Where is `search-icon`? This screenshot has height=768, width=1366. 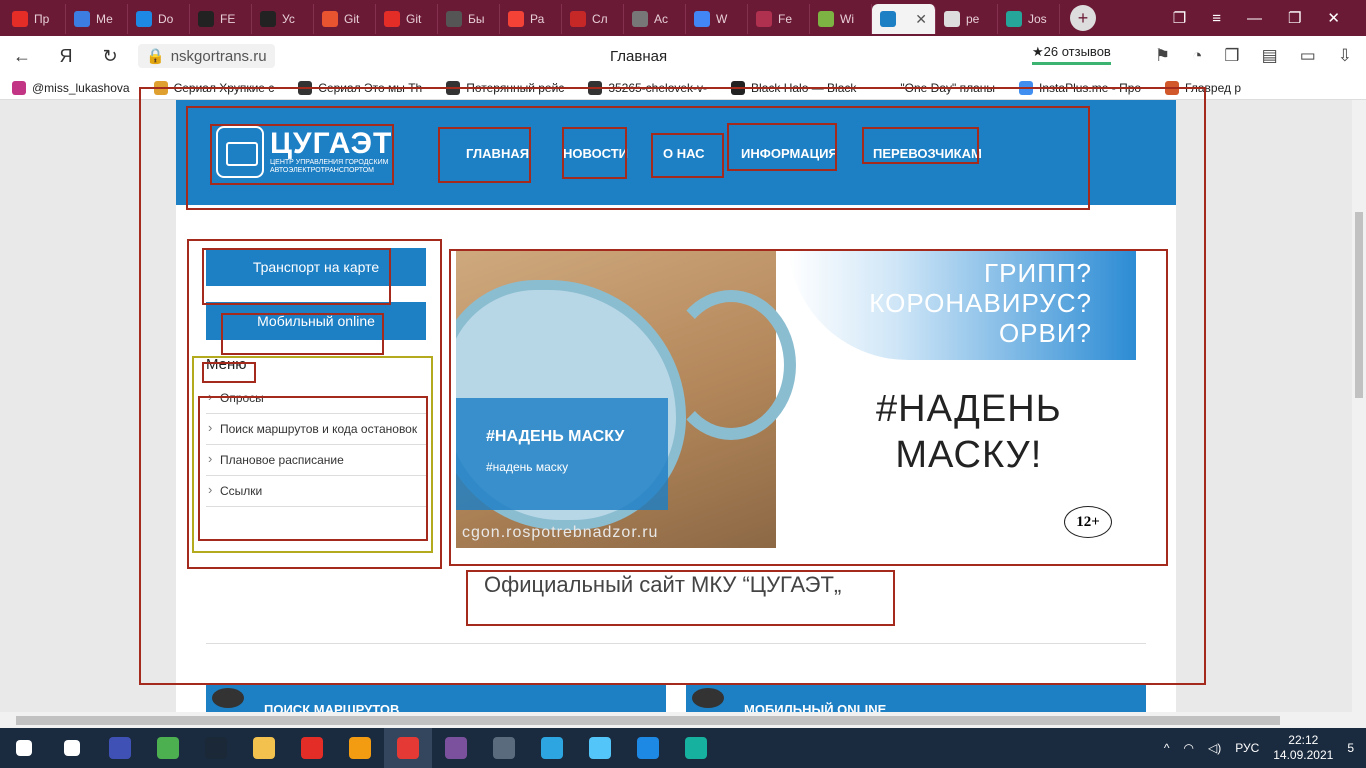
search-icon is located at coordinates (72, 748).